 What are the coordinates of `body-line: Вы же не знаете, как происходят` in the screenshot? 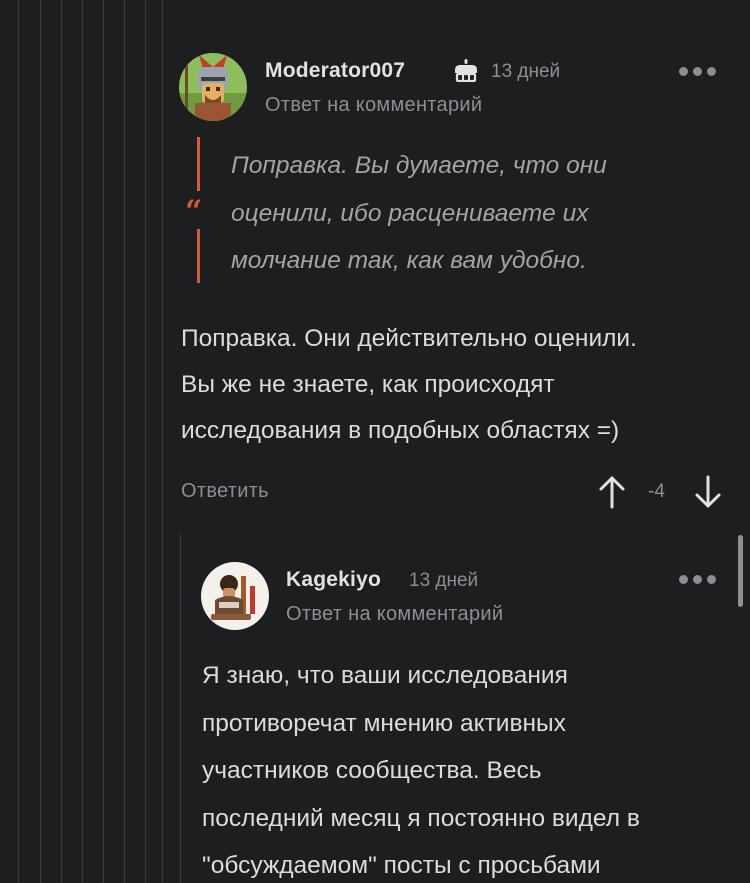 It's located at (368, 384).